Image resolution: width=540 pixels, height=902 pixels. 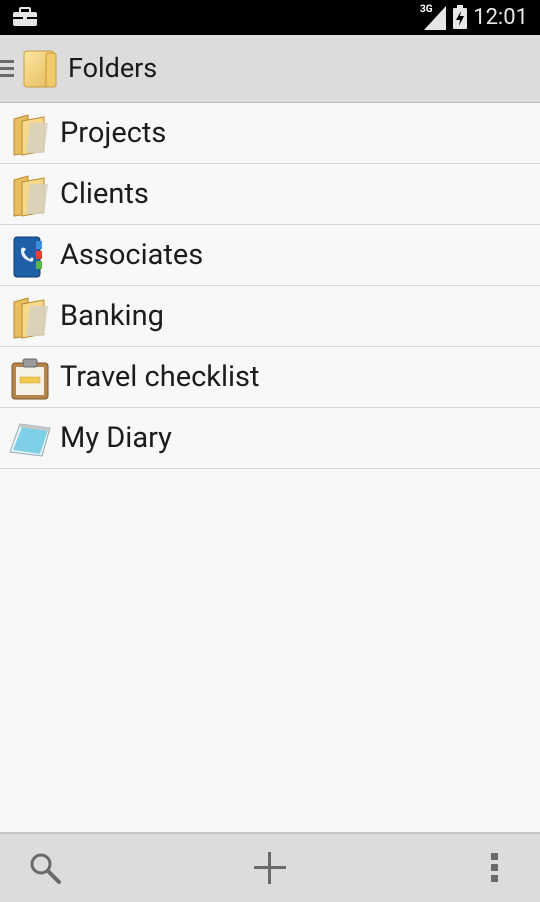 I want to click on folder-label: My Diary, so click(x=116, y=438).